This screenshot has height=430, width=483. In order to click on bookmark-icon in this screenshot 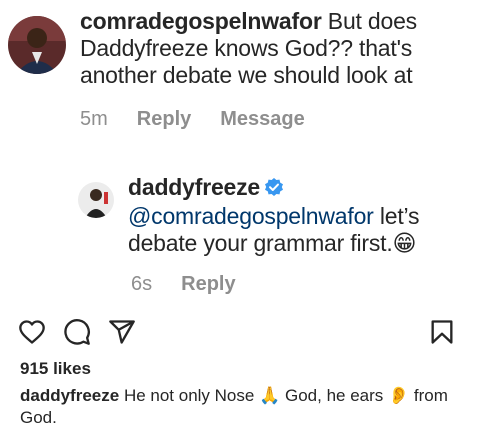, I will do `click(442, 332)`.